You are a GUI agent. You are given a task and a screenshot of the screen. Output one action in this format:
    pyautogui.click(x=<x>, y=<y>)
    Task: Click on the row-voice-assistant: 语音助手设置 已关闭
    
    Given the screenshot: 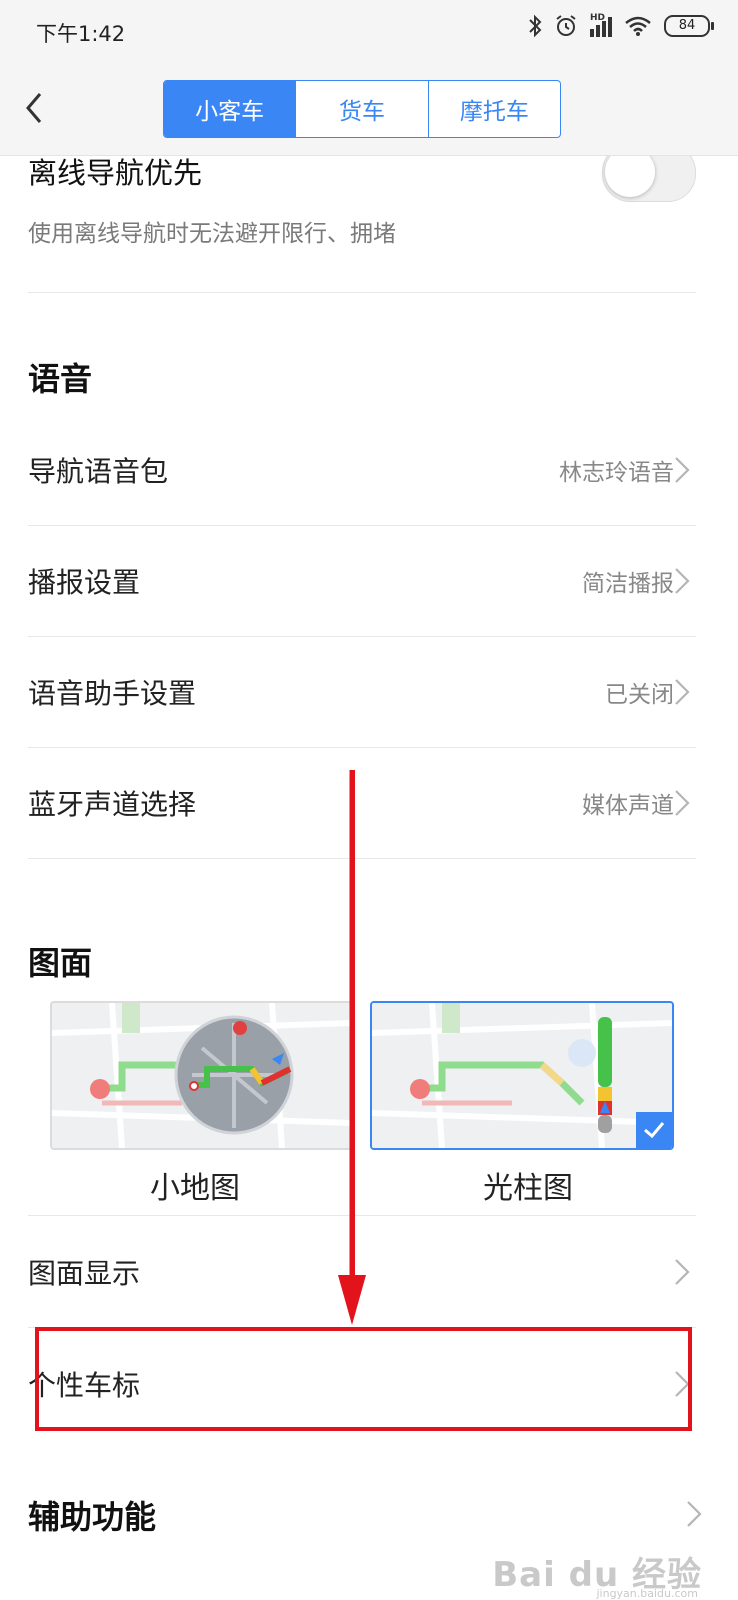 What is the action you would take?
    pyautogui.click(x=362, y=692)
    